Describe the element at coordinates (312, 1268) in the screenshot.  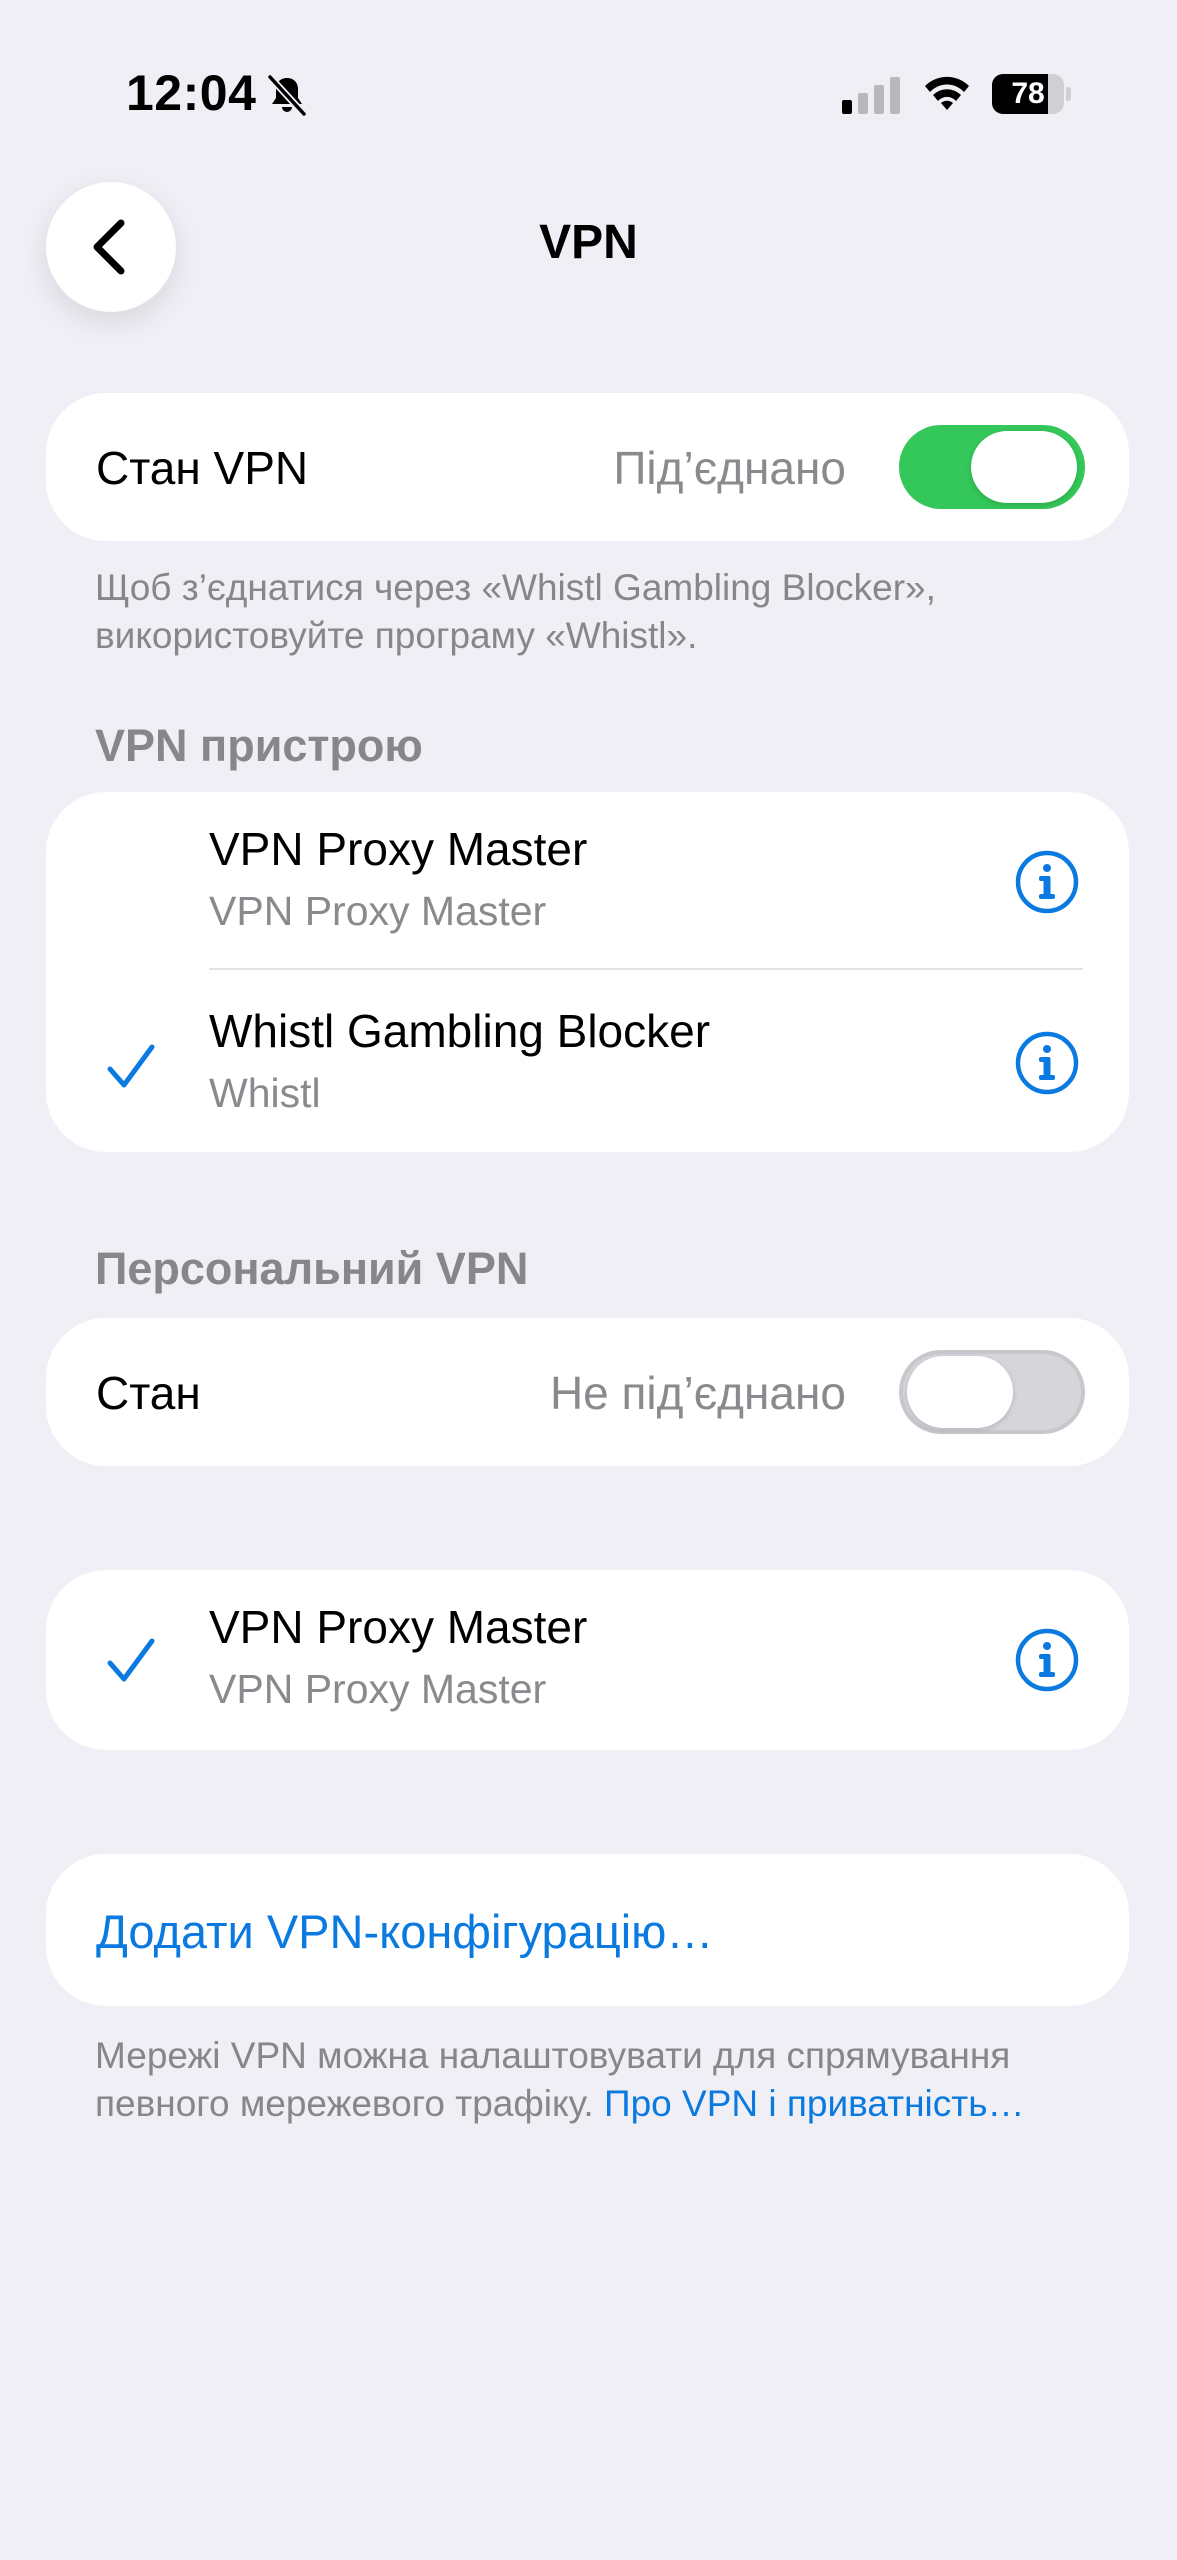
I see `personal-vpn-header: Персональний VPN` at that location.